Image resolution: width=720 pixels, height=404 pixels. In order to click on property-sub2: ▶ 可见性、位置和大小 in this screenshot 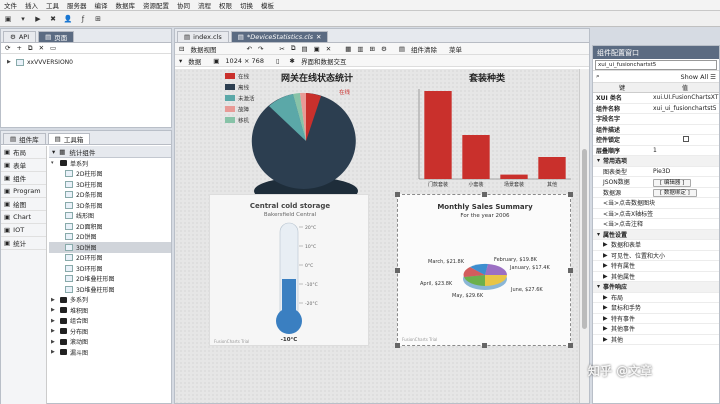, I will do `click(656, 256)`.